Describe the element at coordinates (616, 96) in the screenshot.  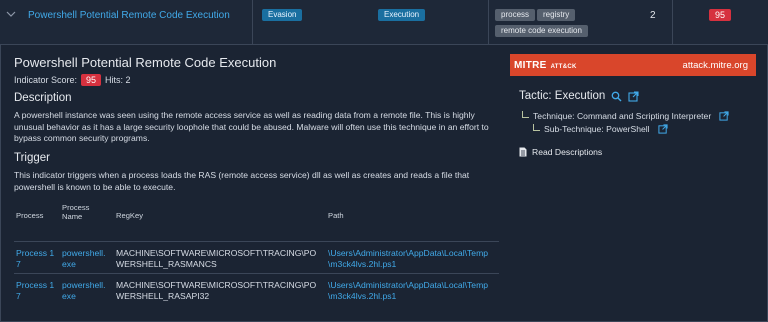
I see `search-icon` at that location.